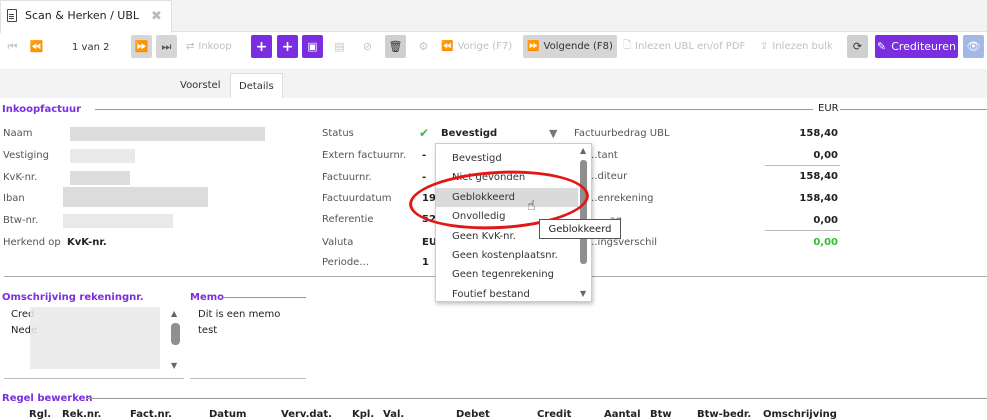 This screenshot has width=987, height=420. I want to click on inkoopfactuur-title: Inkoopfactuur, so click(42, 109).